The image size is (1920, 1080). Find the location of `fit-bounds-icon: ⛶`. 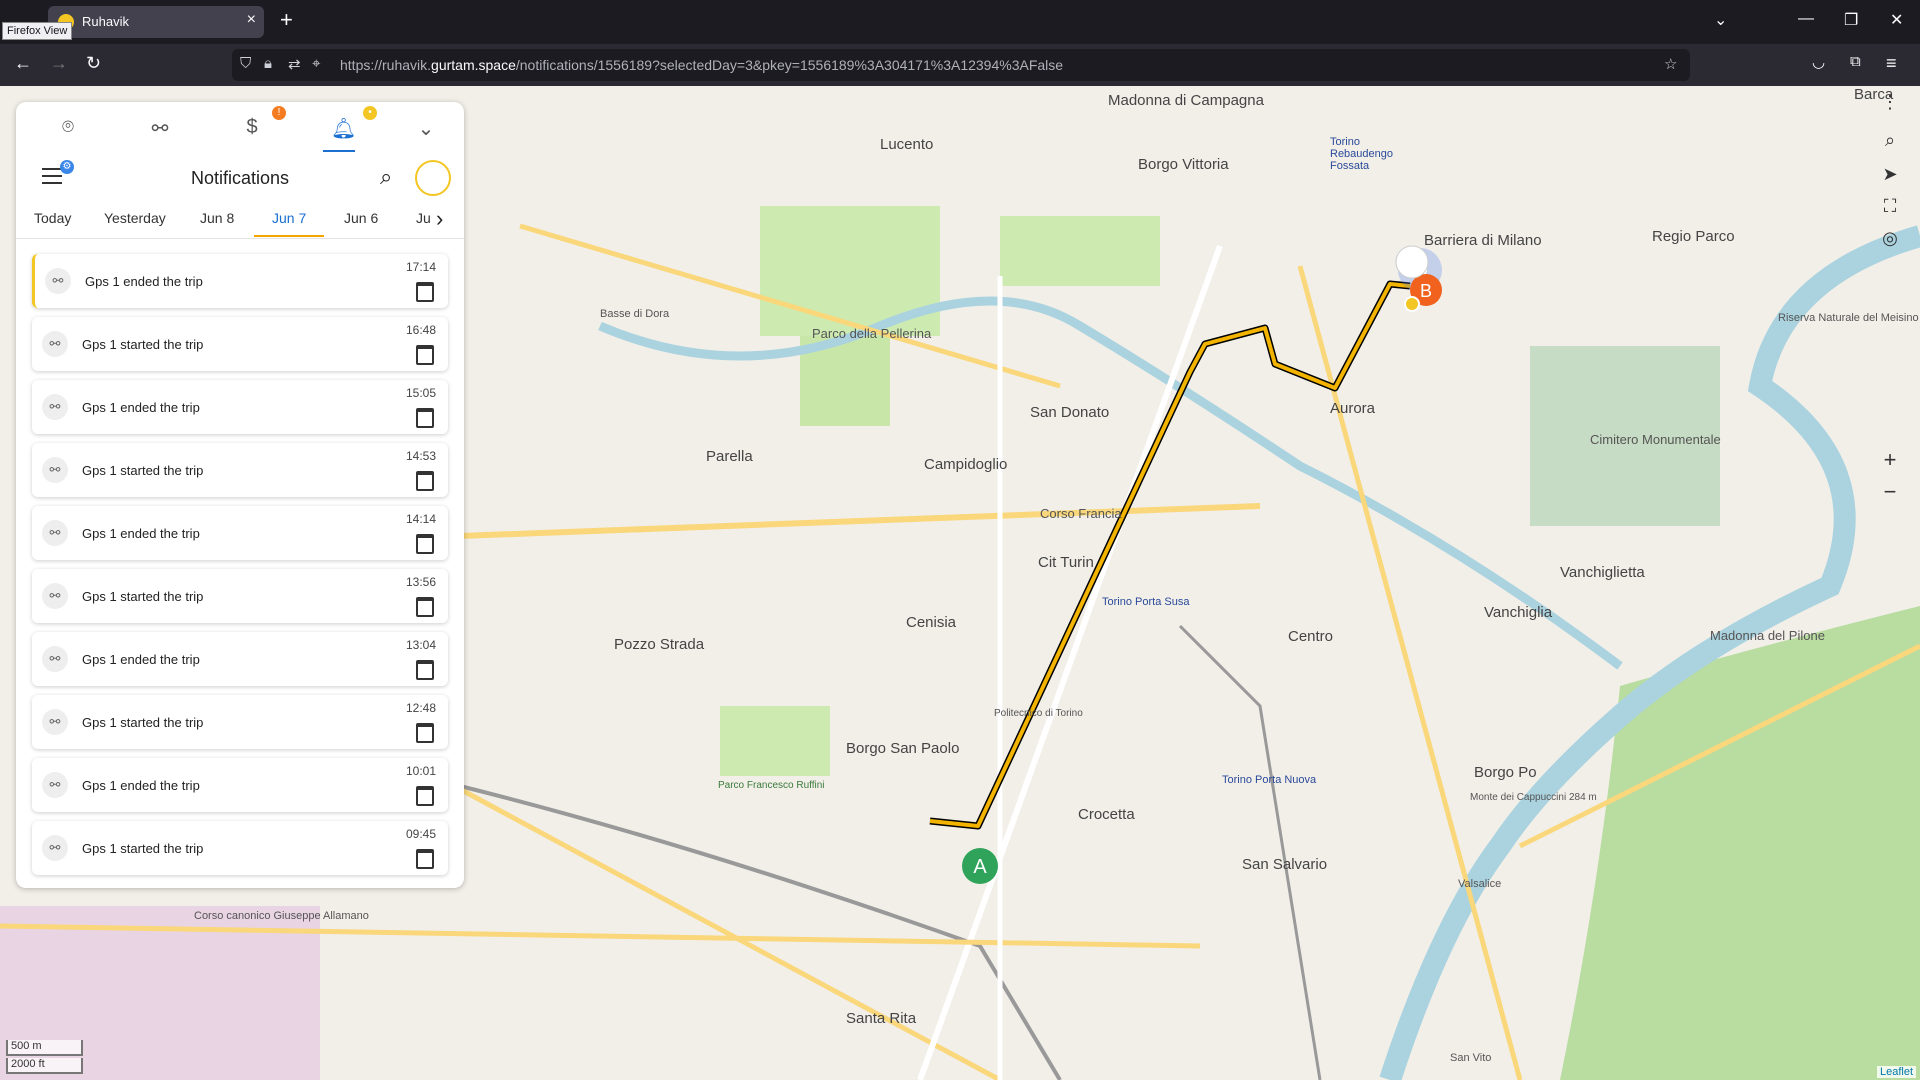

fit-bounds-icon: ⛶ is located at coordinates (1890, 206).